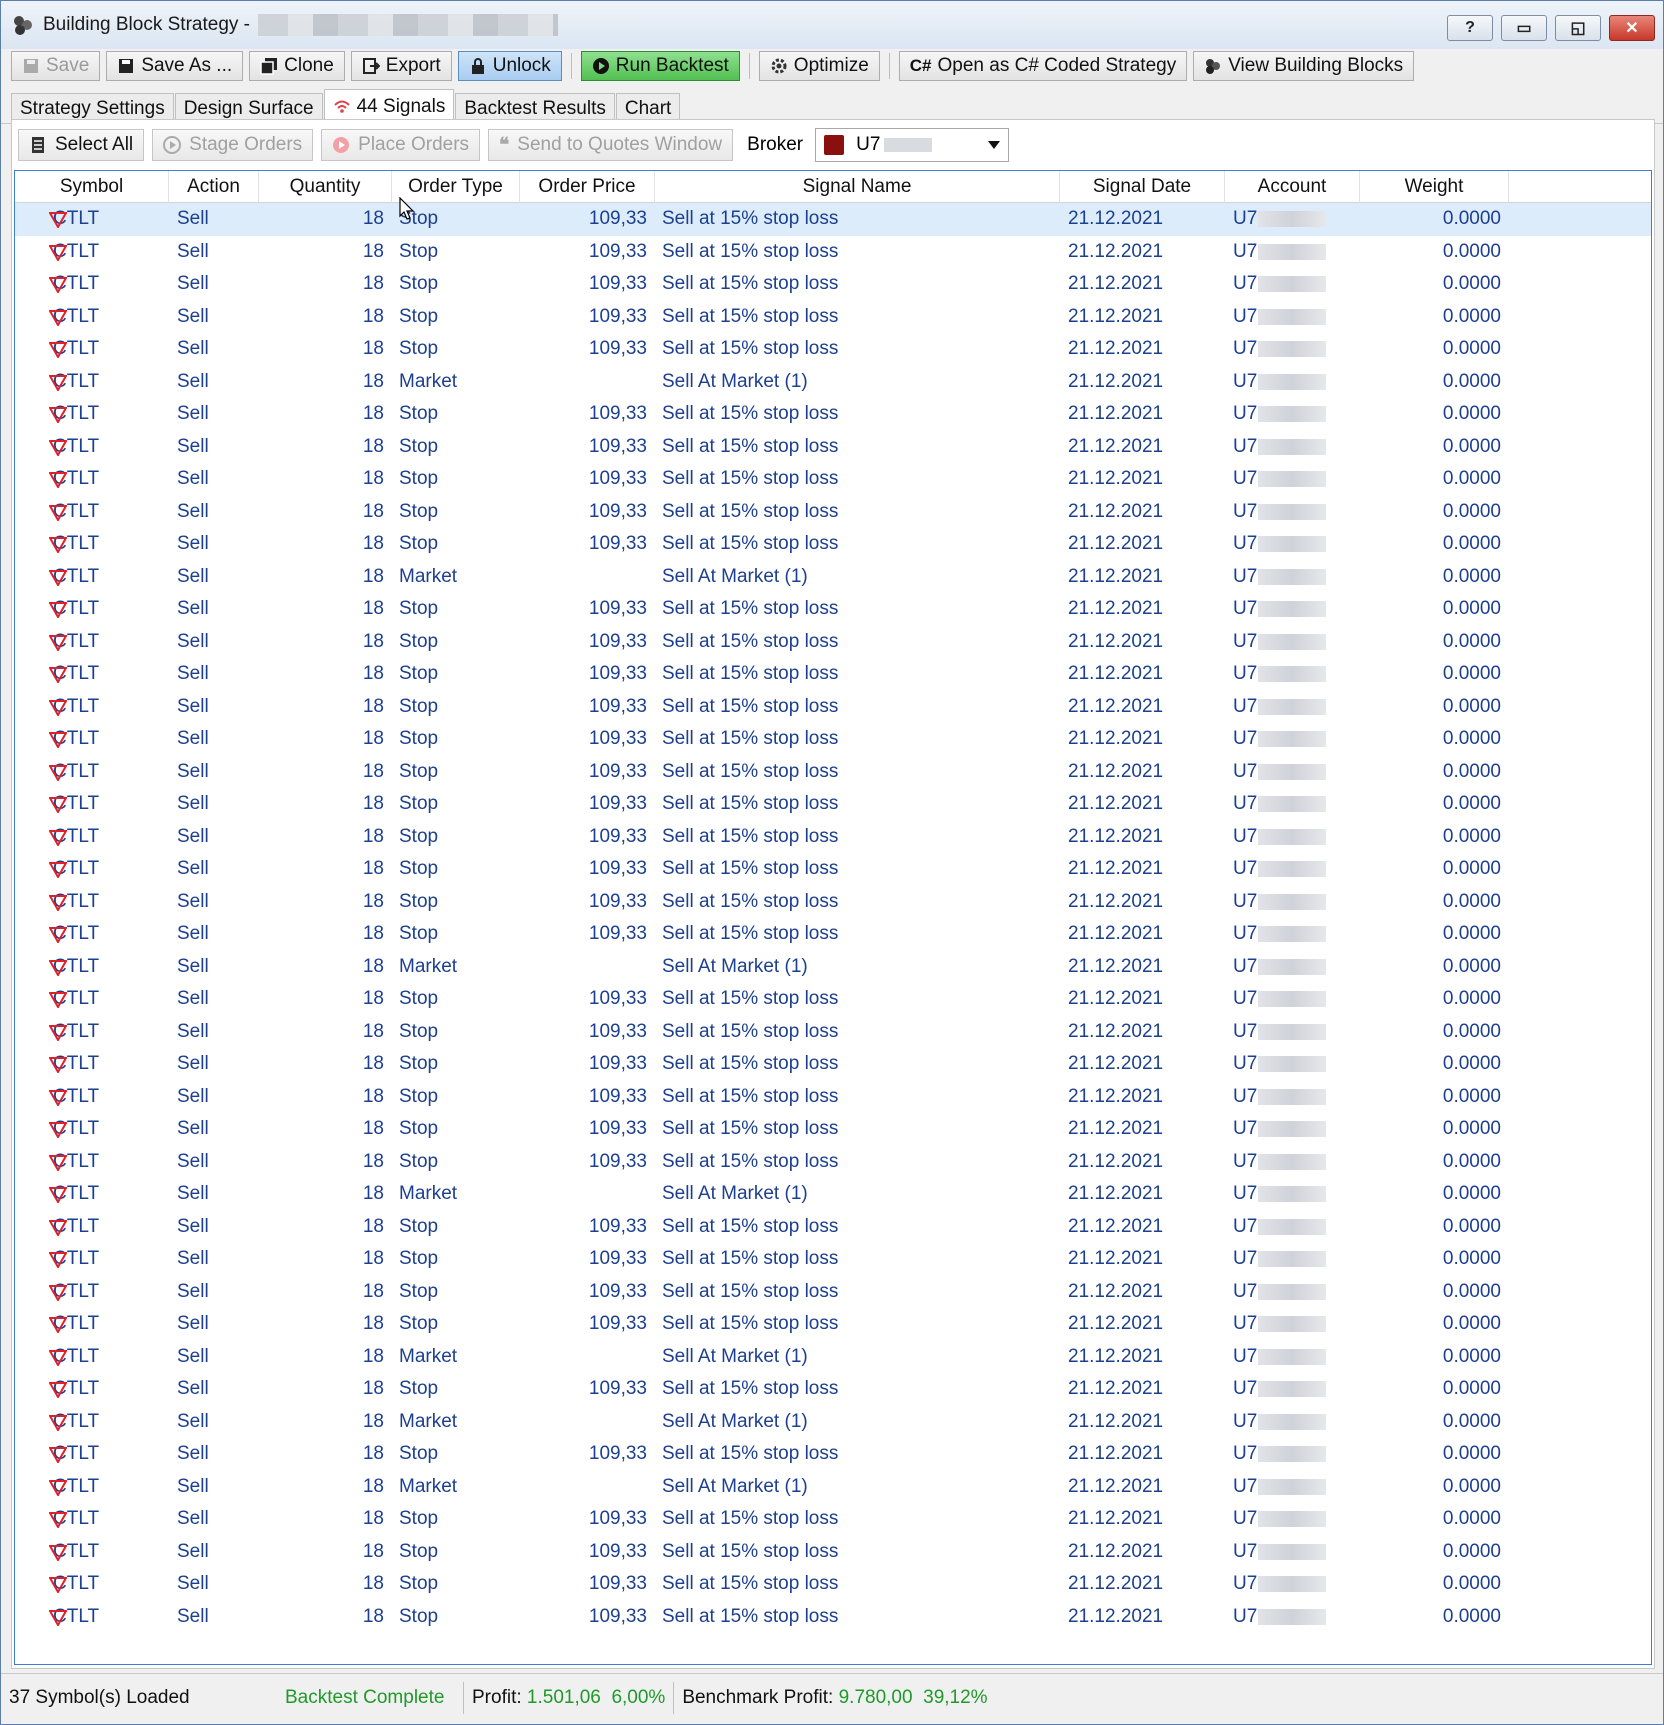  What do you see at coordinates (1116, 1324) in the screenshot?
I see `cell-signal-date: 21.12.2021` at bounding box center [1116, 1324].